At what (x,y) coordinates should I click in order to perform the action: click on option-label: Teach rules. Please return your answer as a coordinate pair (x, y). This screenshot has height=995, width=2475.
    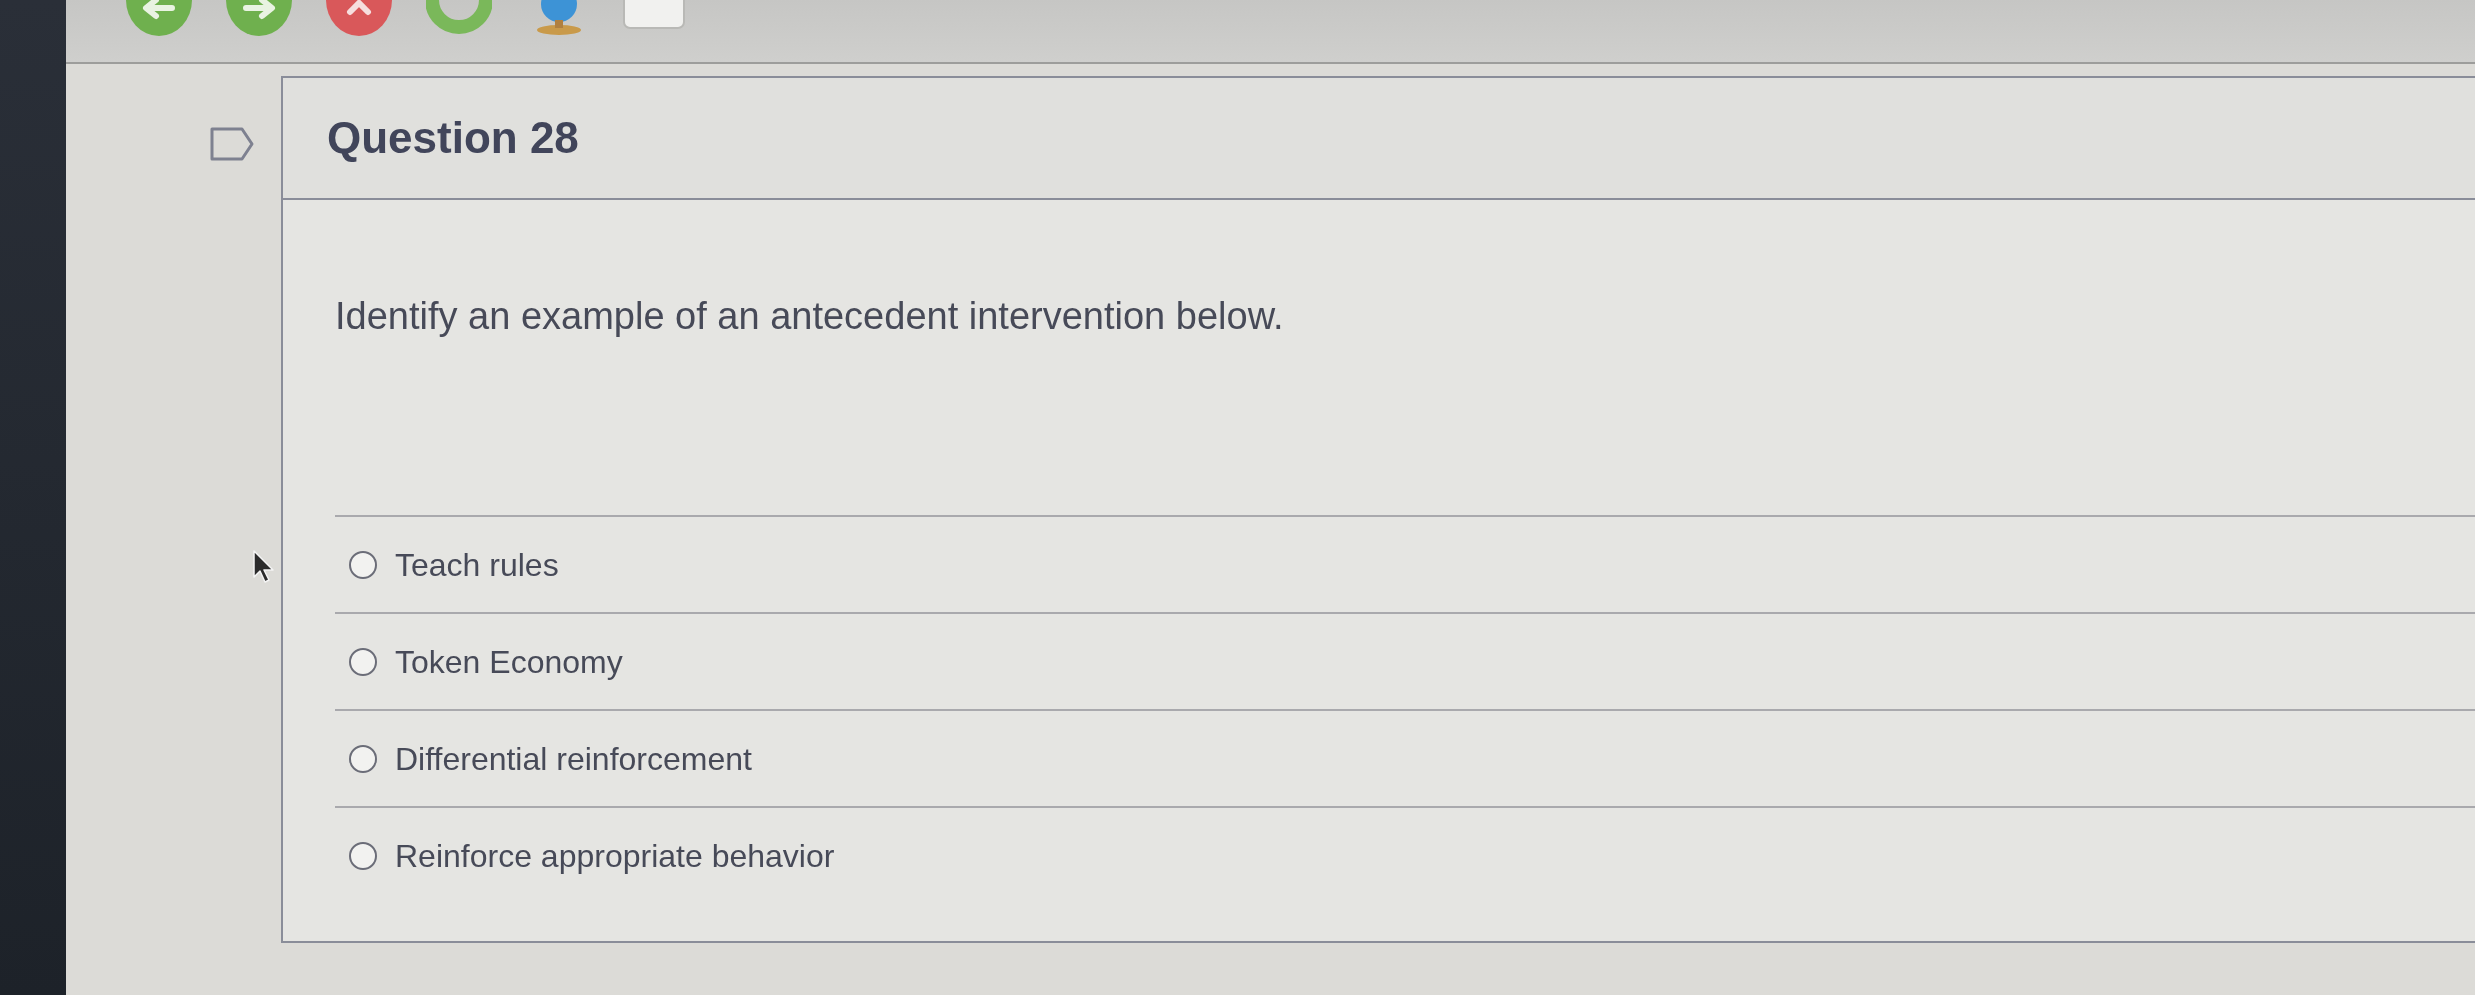
    Looking at the image, I should click on (477, 564).